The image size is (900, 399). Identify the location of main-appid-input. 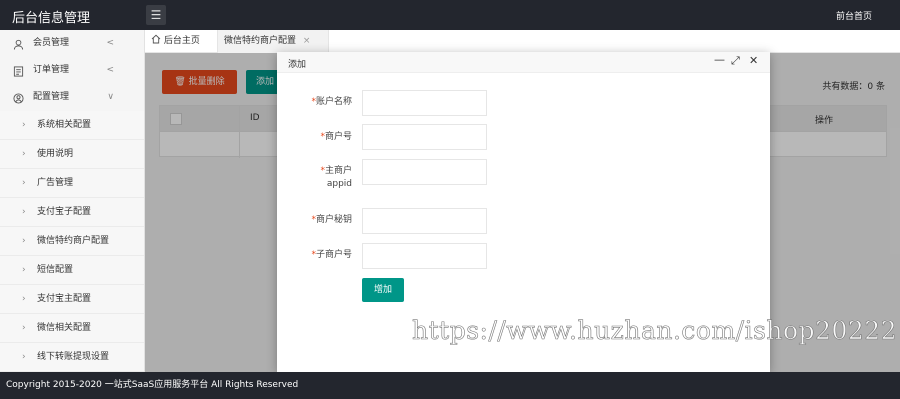
(424, 172).